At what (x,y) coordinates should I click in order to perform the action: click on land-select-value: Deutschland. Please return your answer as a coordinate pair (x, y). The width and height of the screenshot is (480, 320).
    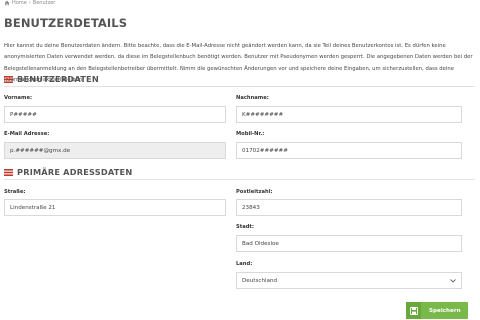
    Looking at the image, I should click on (260, 280).